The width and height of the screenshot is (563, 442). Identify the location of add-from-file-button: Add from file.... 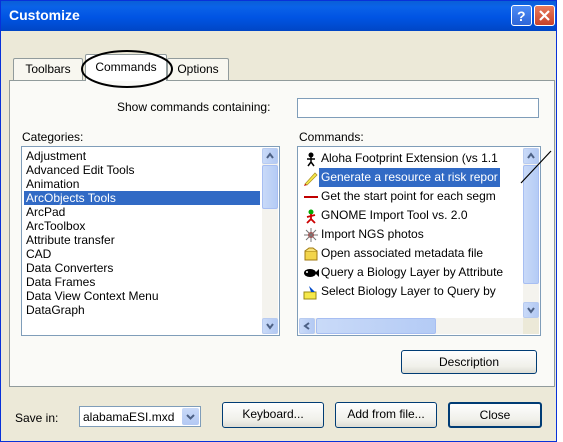
(386, 415).